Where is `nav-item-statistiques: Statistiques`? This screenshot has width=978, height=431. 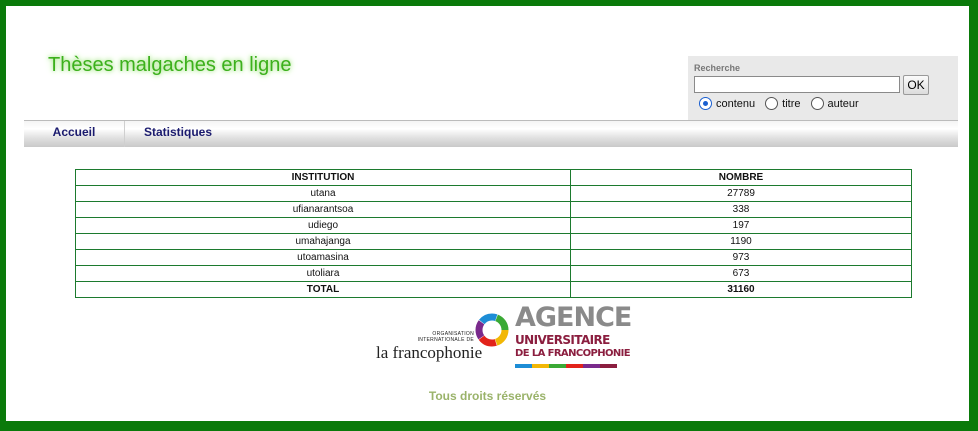
nav-item-statistiques: Statistiques is located at coordinates (178, 134).